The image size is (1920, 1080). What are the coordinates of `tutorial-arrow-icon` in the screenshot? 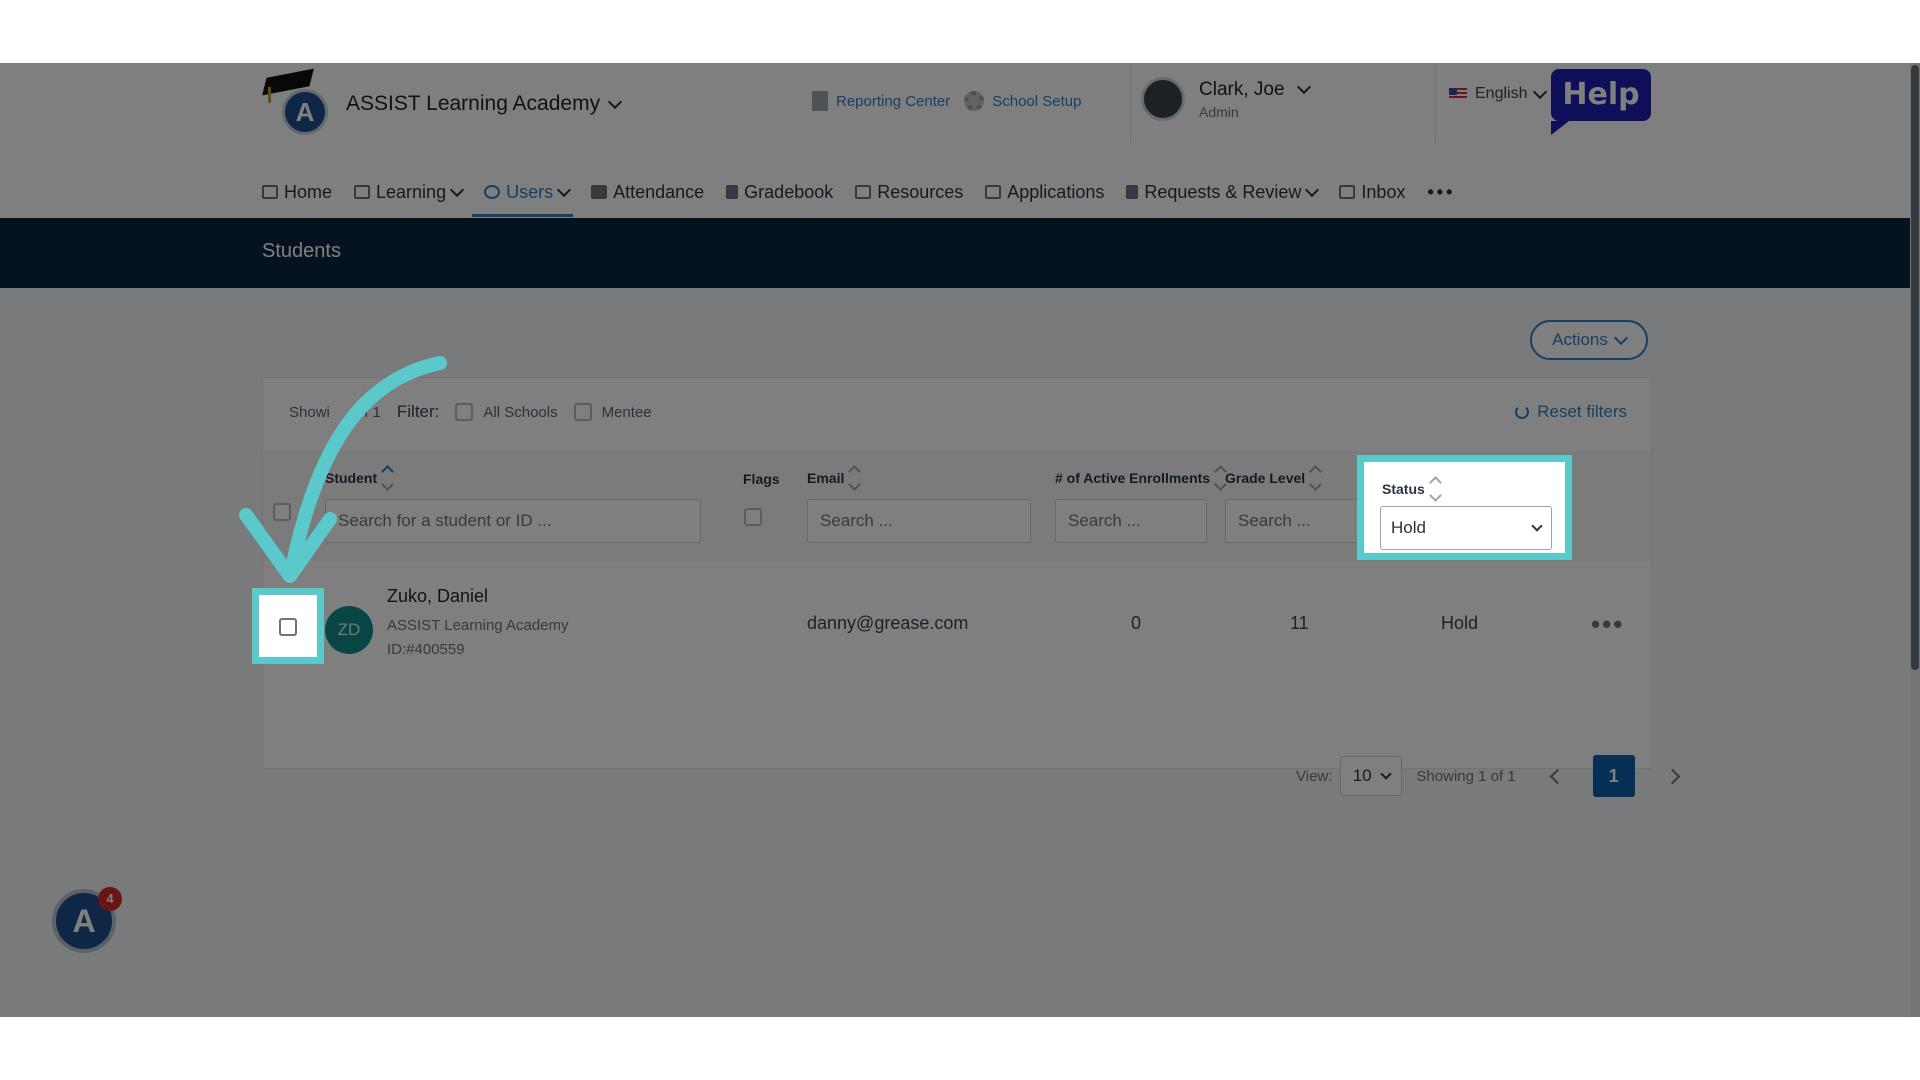 It's located at (343, 469).